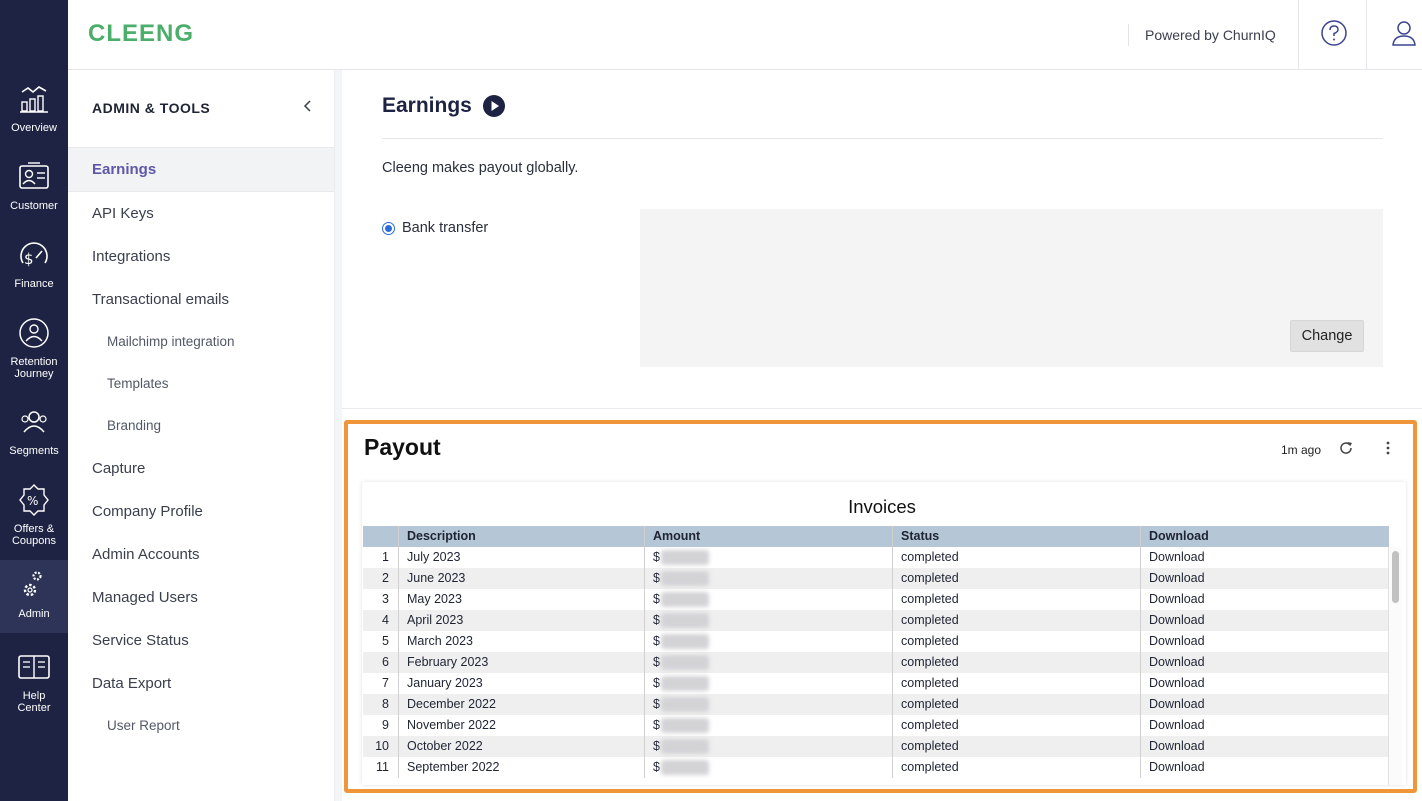 Image resolution: width=1422 pixels, height=801 pixels. Describe the element at coordinates (522, 578) in the screenshot. I see `row-description: June 2023` at that location.